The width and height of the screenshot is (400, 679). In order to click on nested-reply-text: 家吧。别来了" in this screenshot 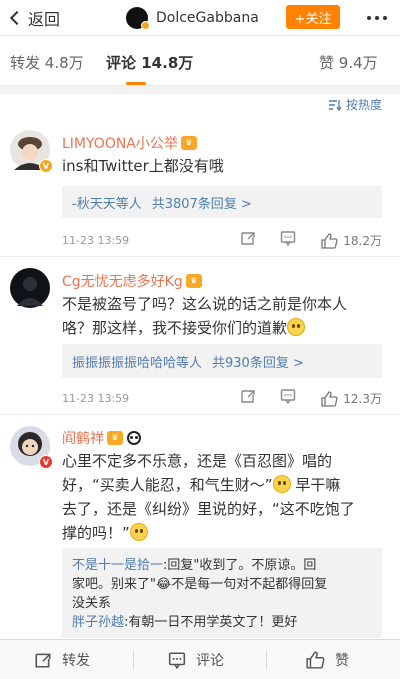, I will do `click(114, 584)`.